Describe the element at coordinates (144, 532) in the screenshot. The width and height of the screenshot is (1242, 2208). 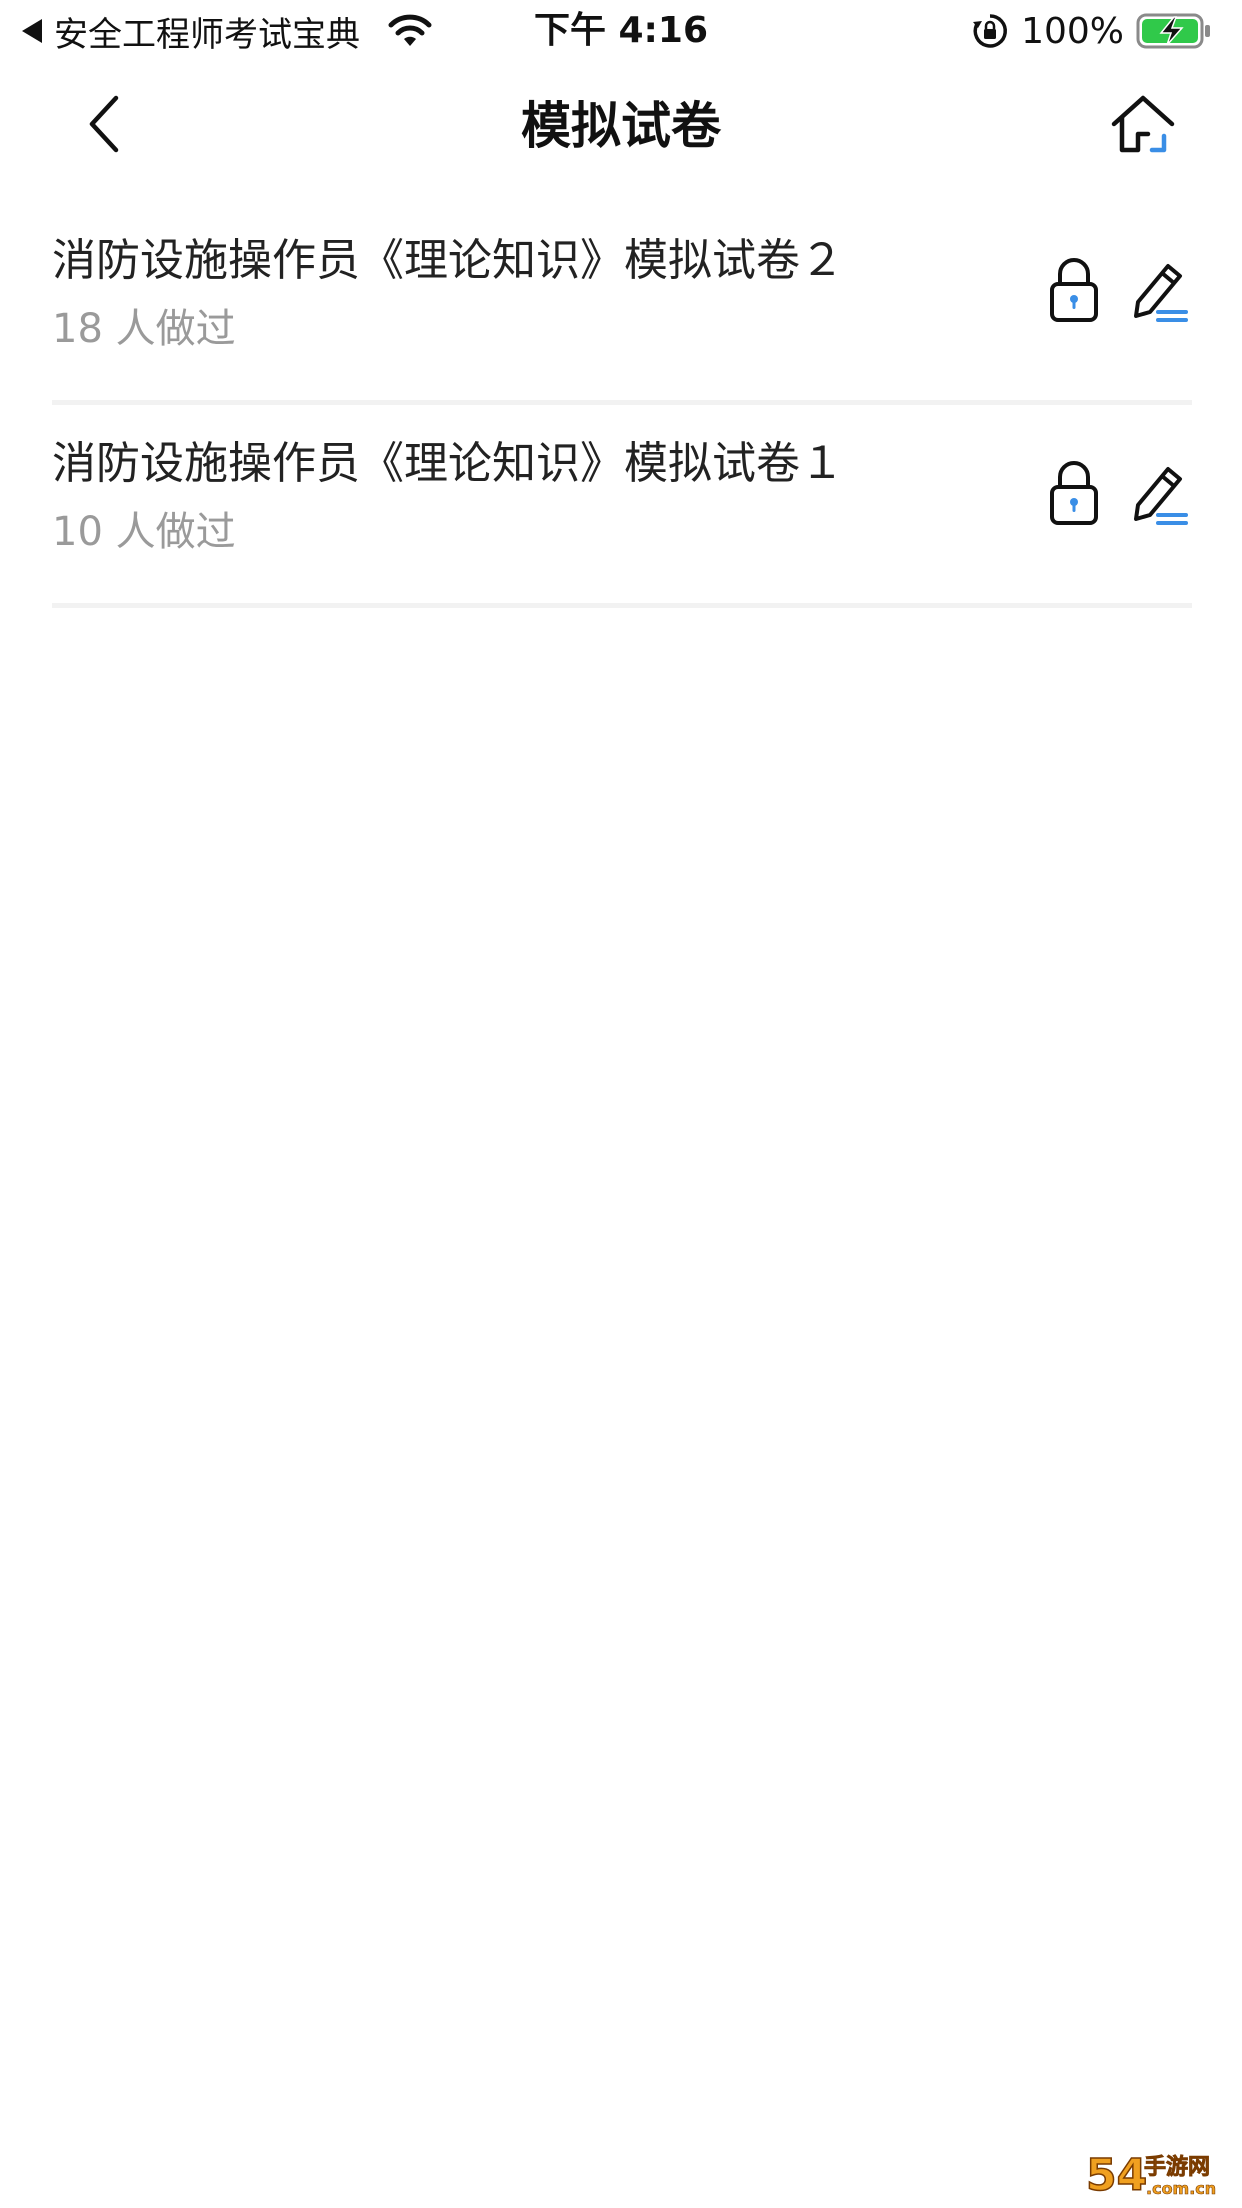
I see `exam-count: 10 人做过` at that location.